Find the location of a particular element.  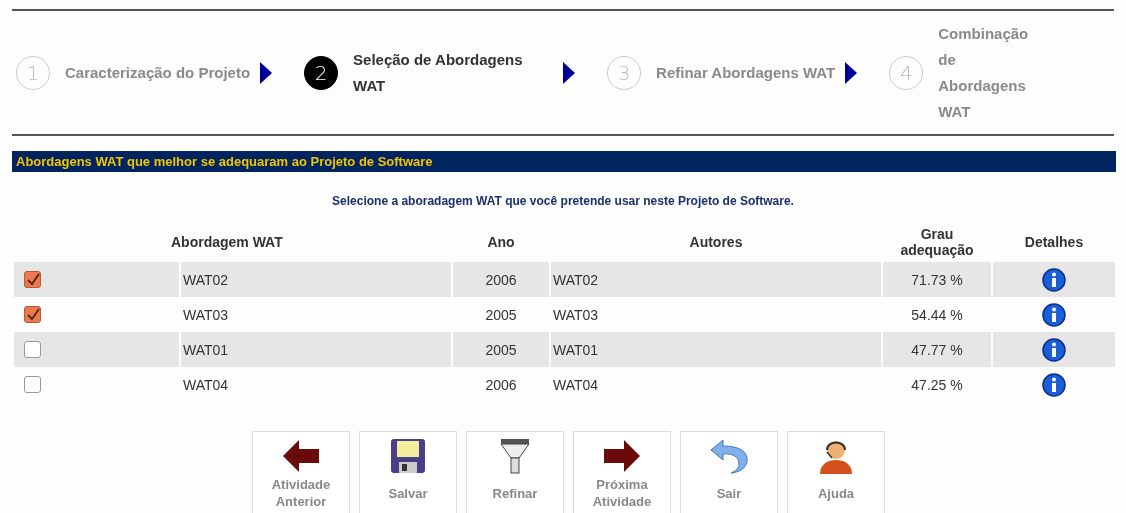

step-label: Seleção de Abordagens WAT is located at coordinates (438, 72).